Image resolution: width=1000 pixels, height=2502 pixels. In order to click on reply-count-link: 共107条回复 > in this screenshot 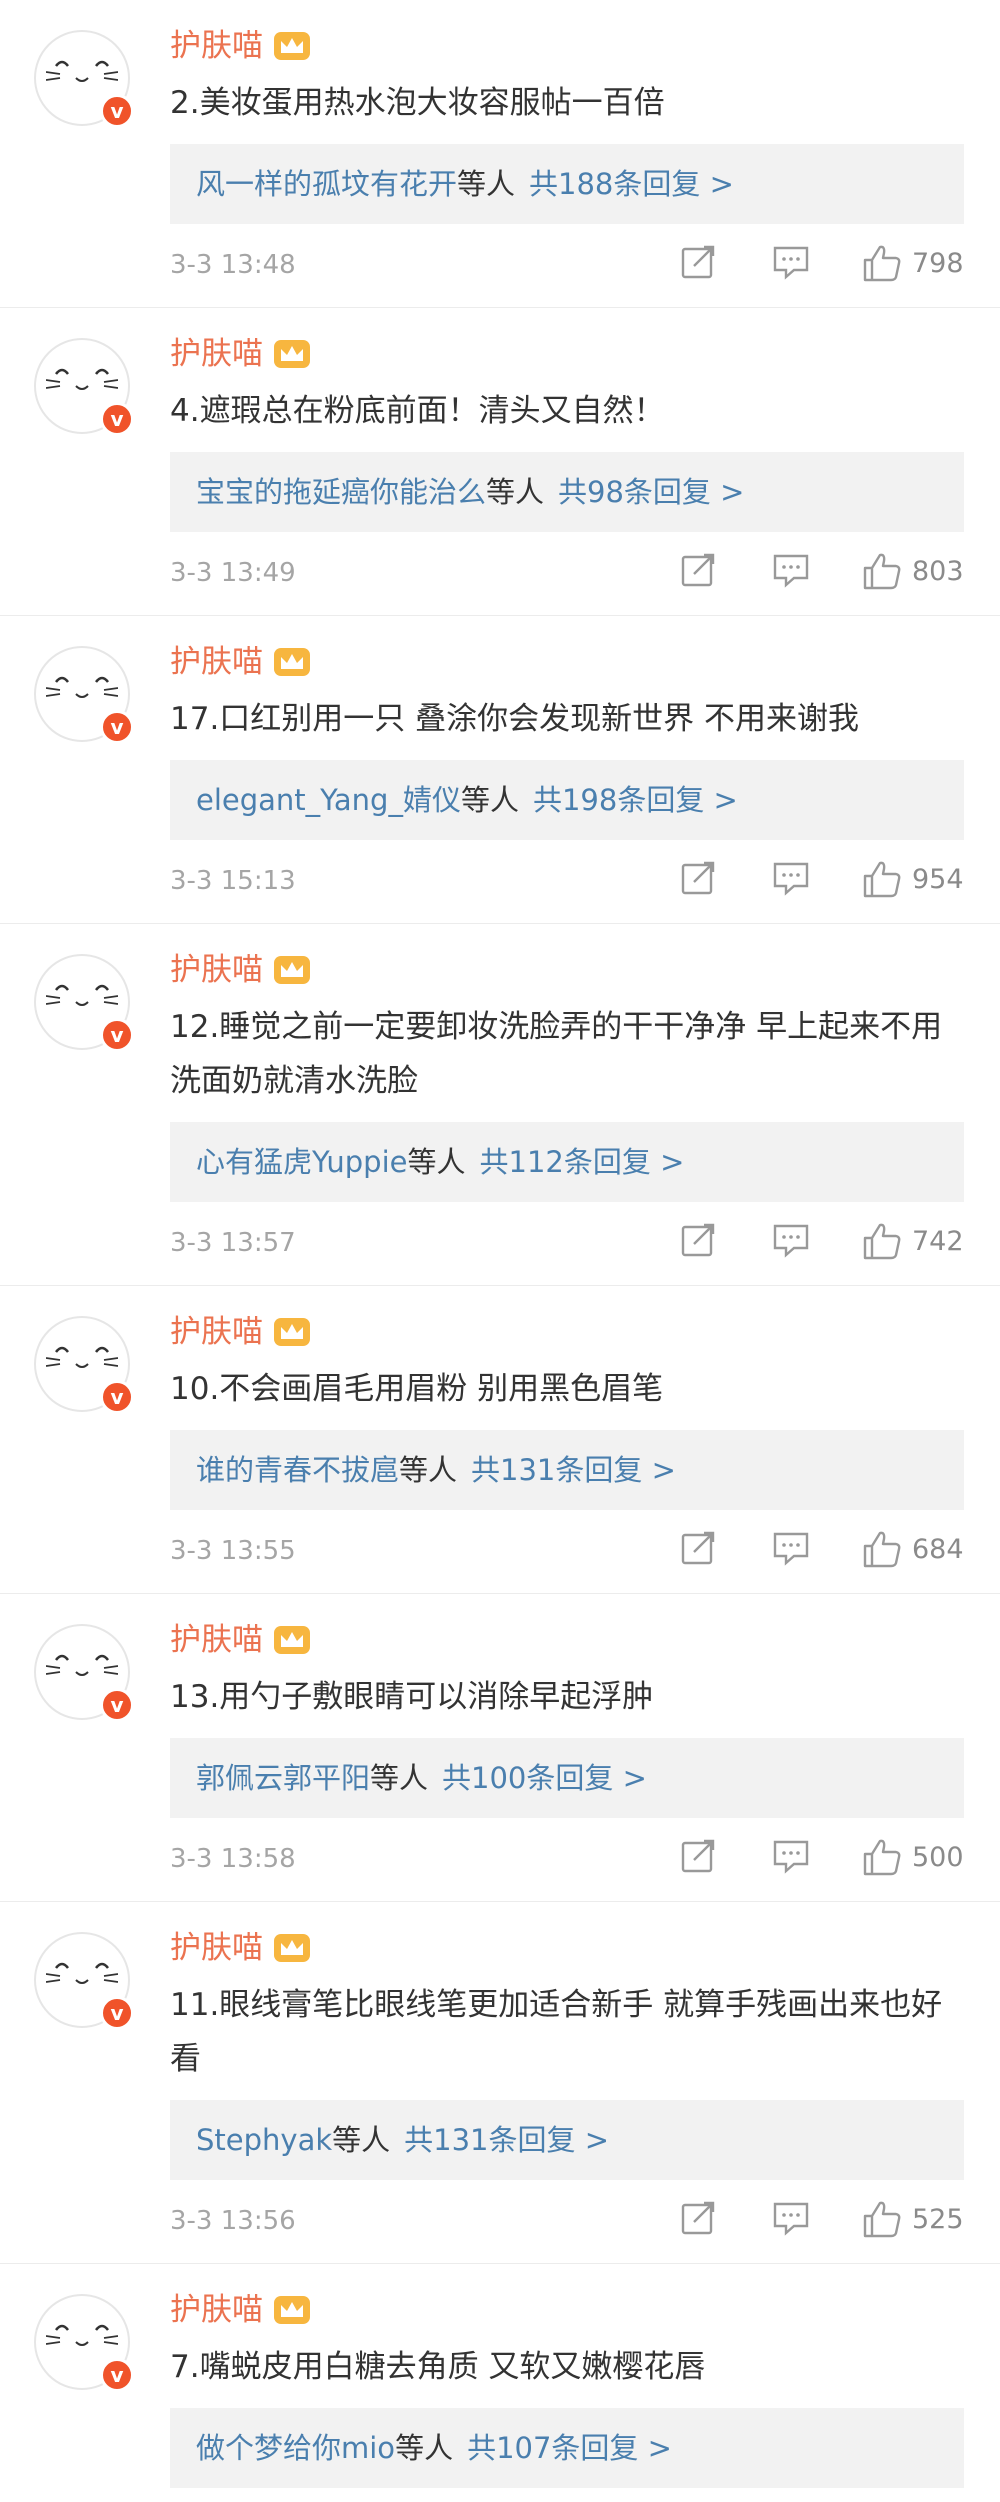, I will do `click(569, 2448)`.